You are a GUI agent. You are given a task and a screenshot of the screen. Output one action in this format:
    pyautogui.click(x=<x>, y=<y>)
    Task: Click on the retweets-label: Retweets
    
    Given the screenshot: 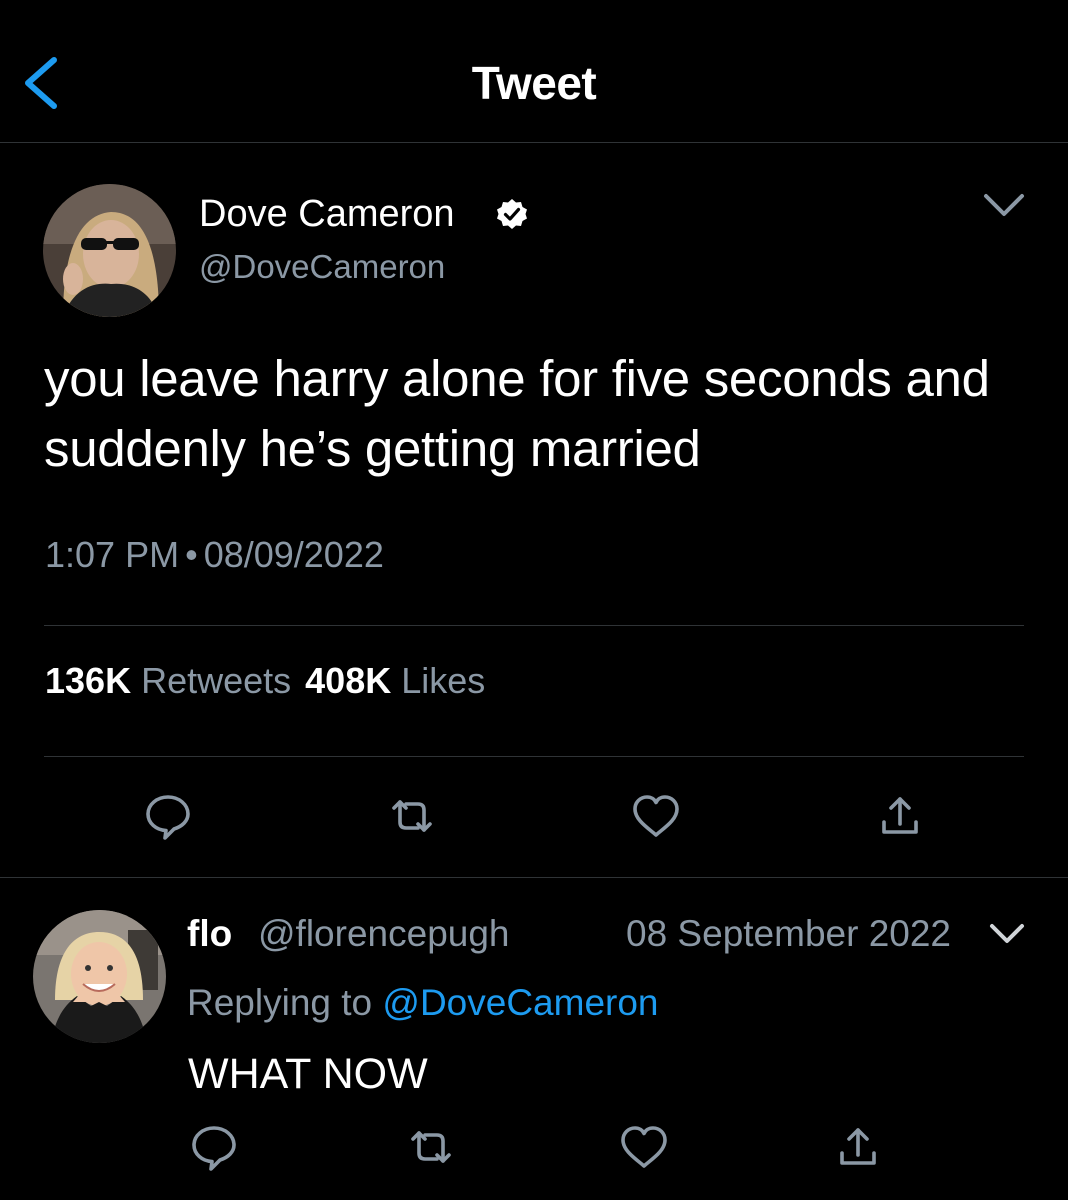 What is the action you would take?
    pyautogui.click(x=216, y=680)
    